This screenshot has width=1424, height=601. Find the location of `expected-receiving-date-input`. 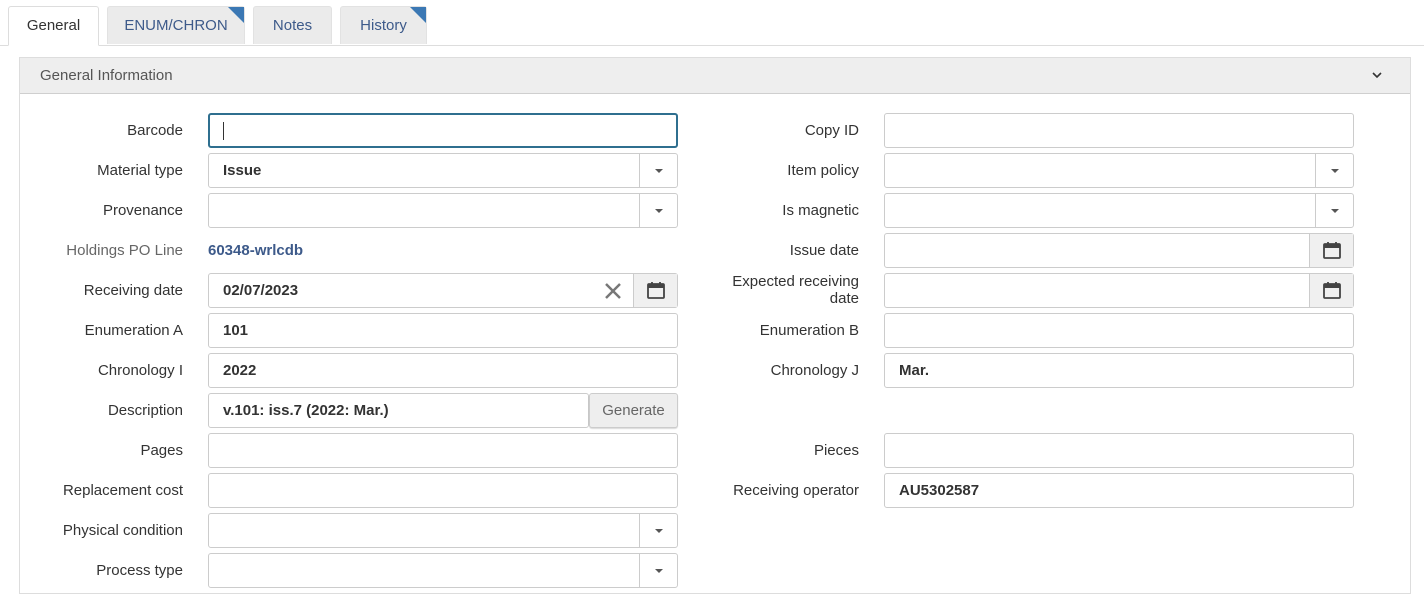

expected-receiving-date-input is located at coordinates (1119, 290).